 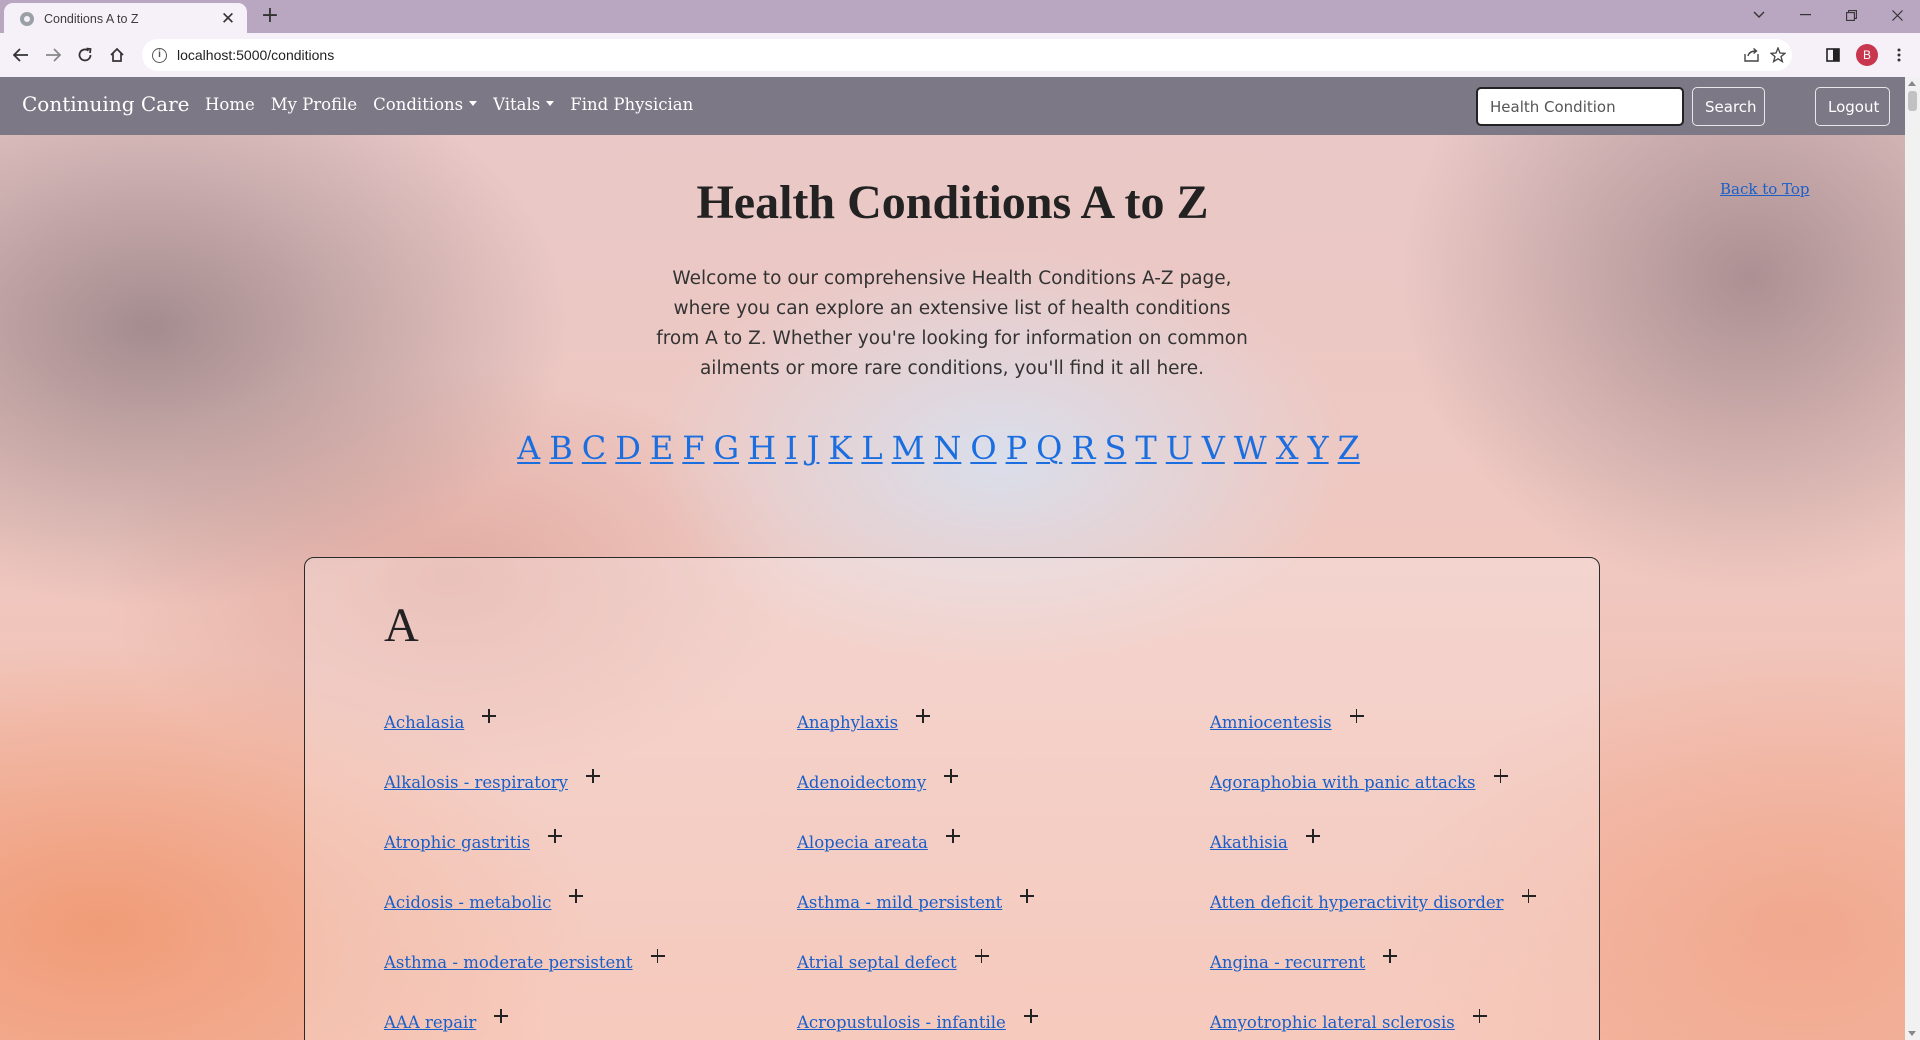 What do you see at coordinates (877, 962) in the screenshot?
I see `condition-link: Atrial septal defect` at bounding box center [877, 962].